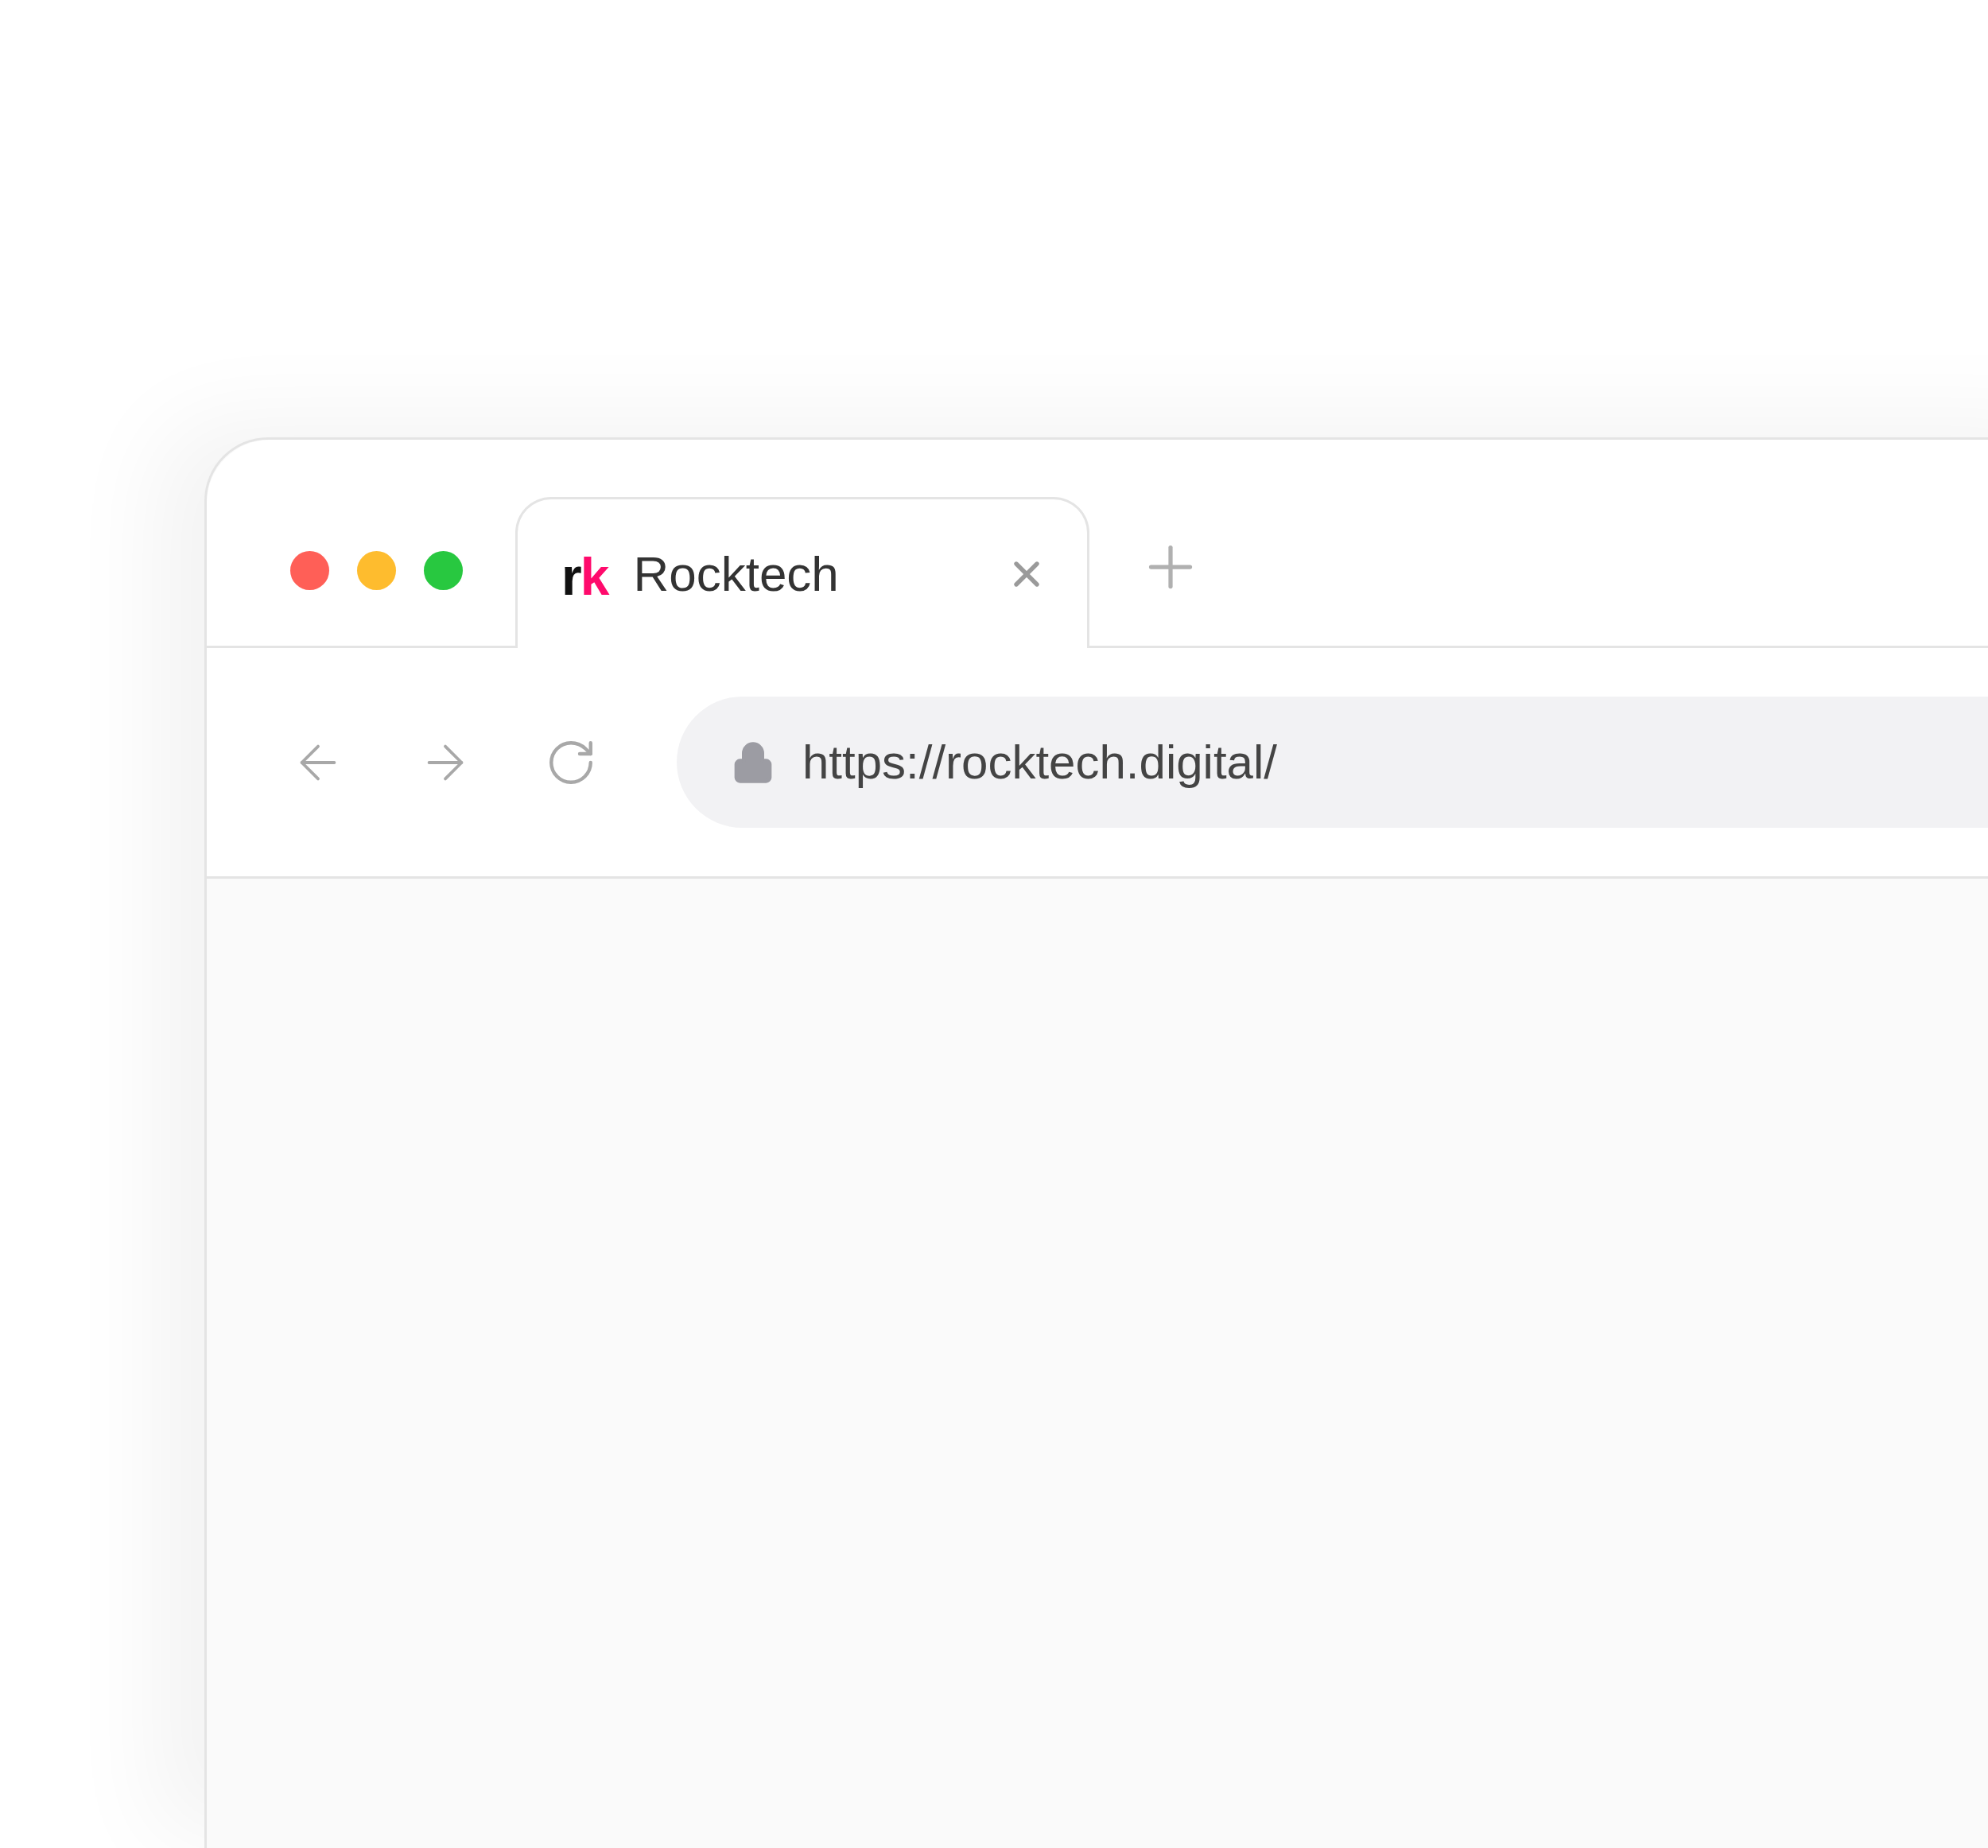 This screenshot has width=1988, height=1848. Describe the element at coordinates (584, 576) in the screenshot. I see `logo: rk` at that location.